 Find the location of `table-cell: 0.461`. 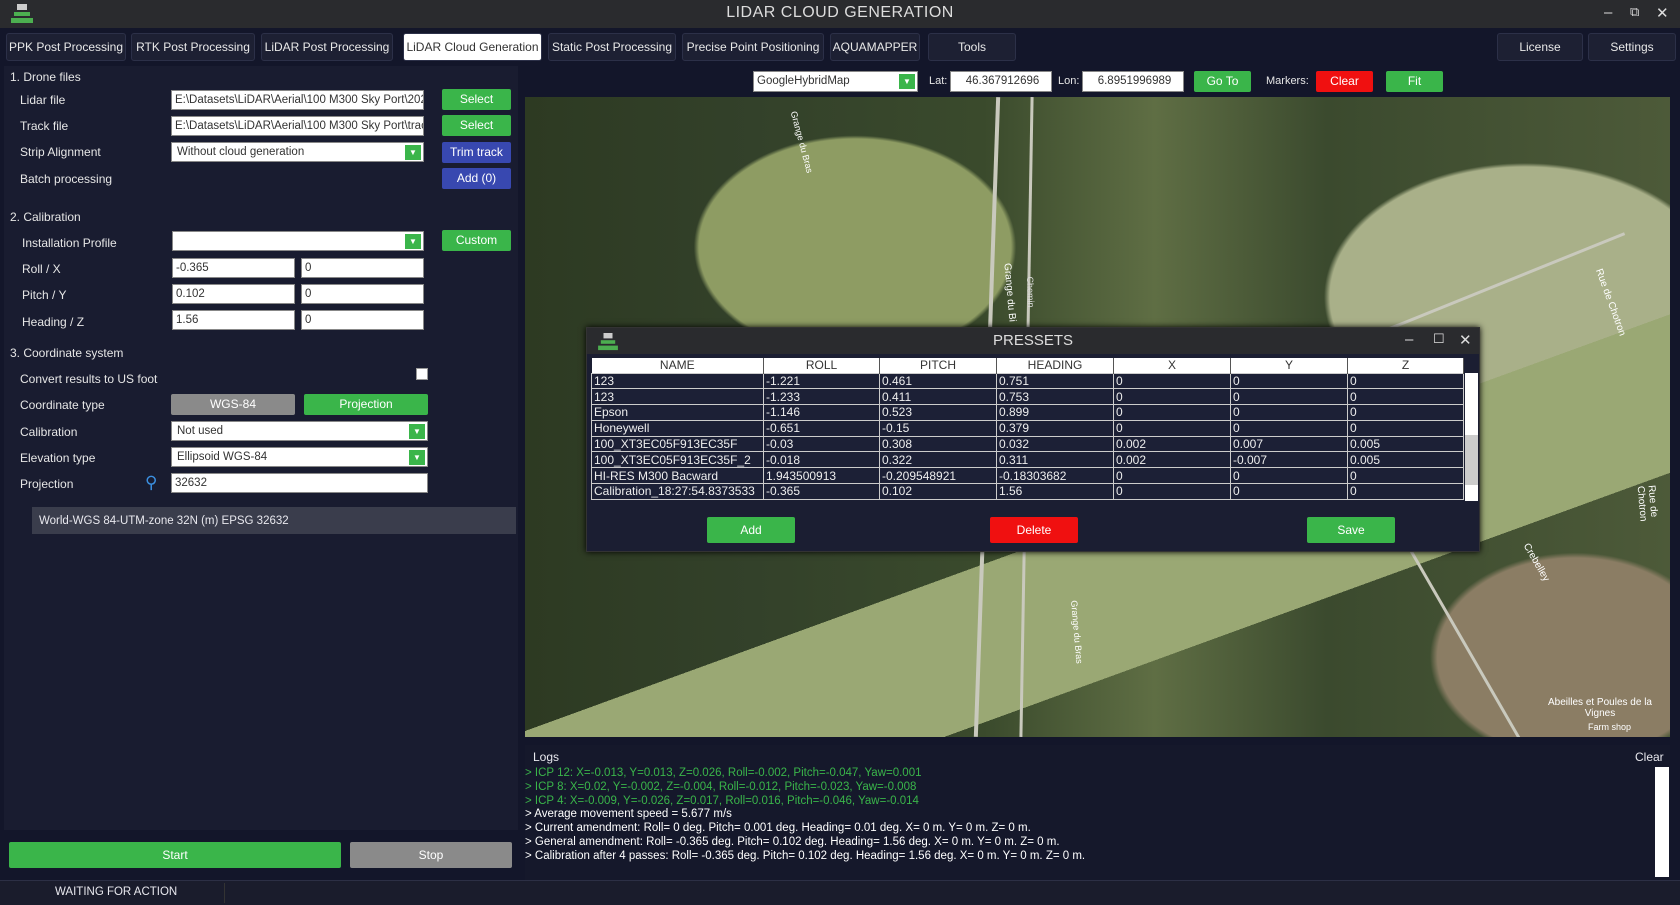

table-cell: 0.461 is located at coordinates (938, 381).